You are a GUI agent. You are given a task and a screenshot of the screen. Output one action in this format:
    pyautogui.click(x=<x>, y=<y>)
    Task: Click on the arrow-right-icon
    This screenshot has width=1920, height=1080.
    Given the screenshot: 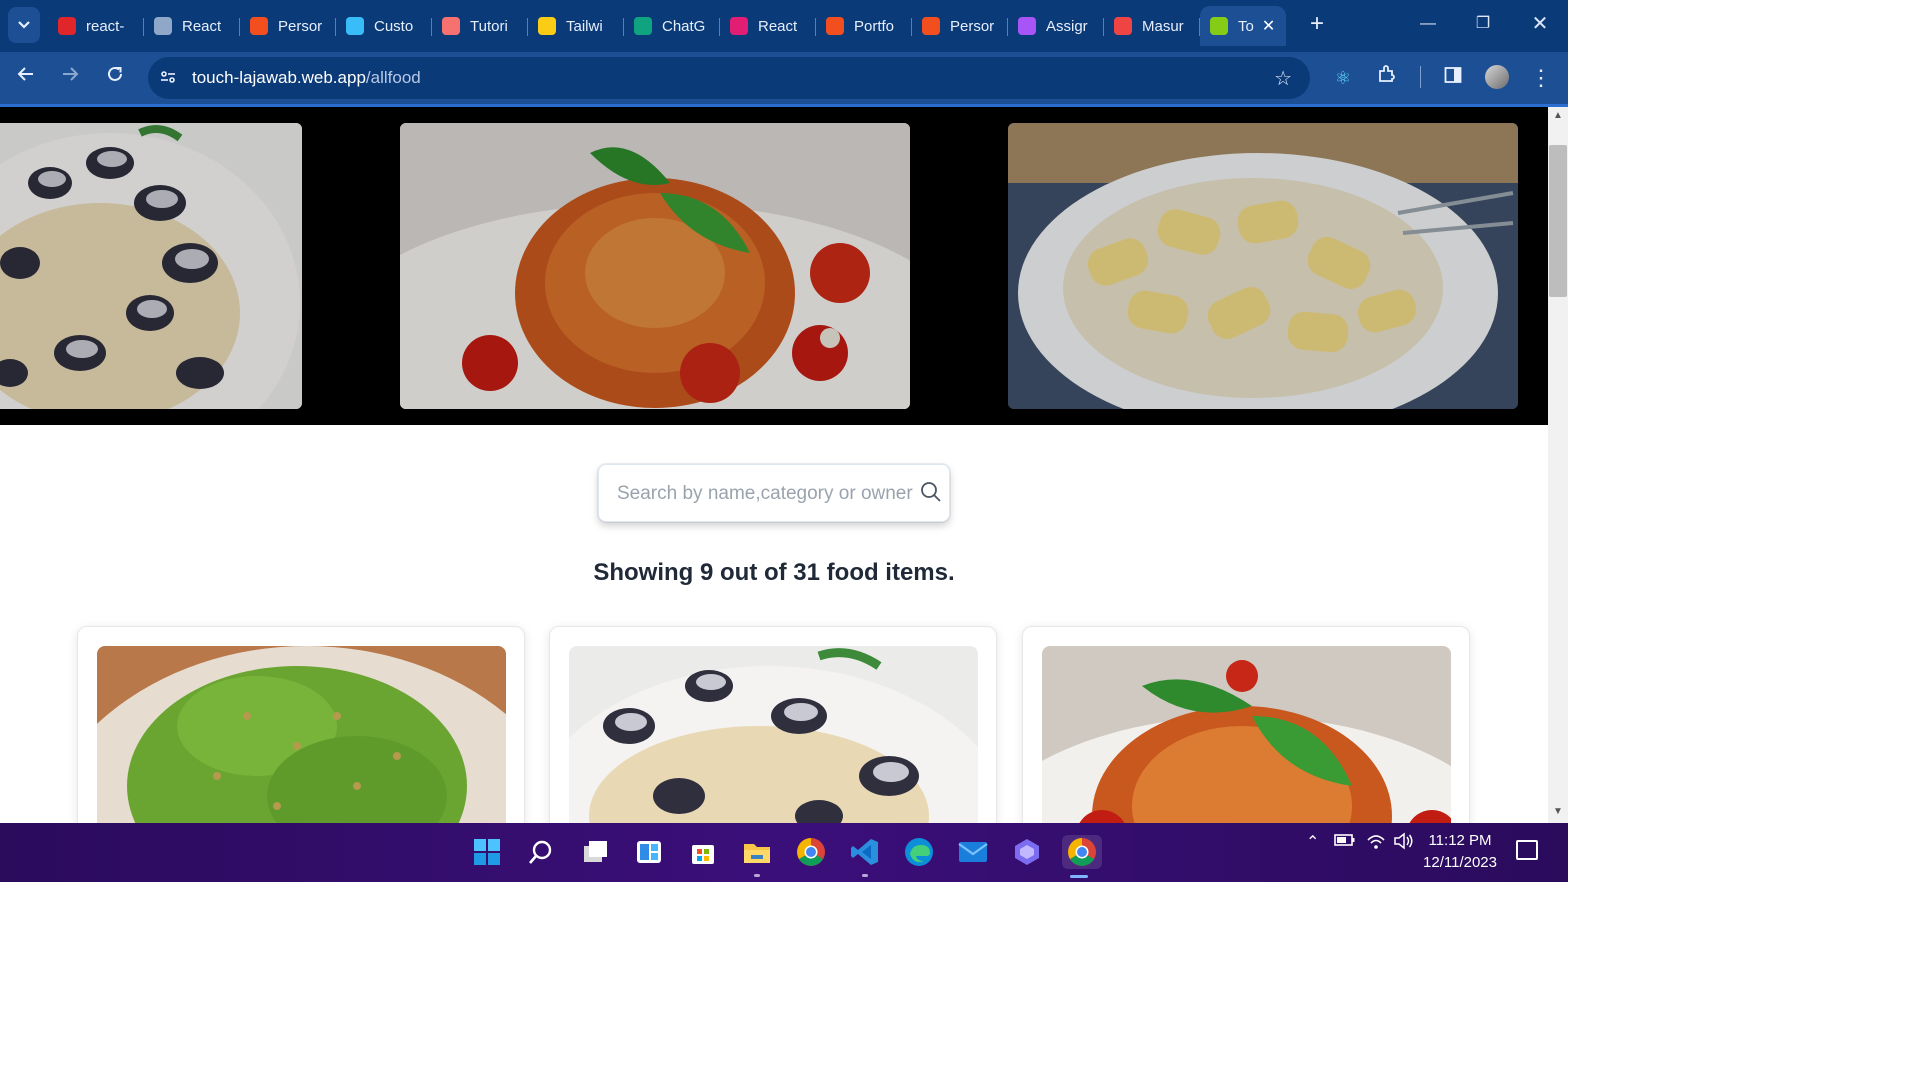 What is the action you would take?
    pyautogui.click(x=71, y=74)
    